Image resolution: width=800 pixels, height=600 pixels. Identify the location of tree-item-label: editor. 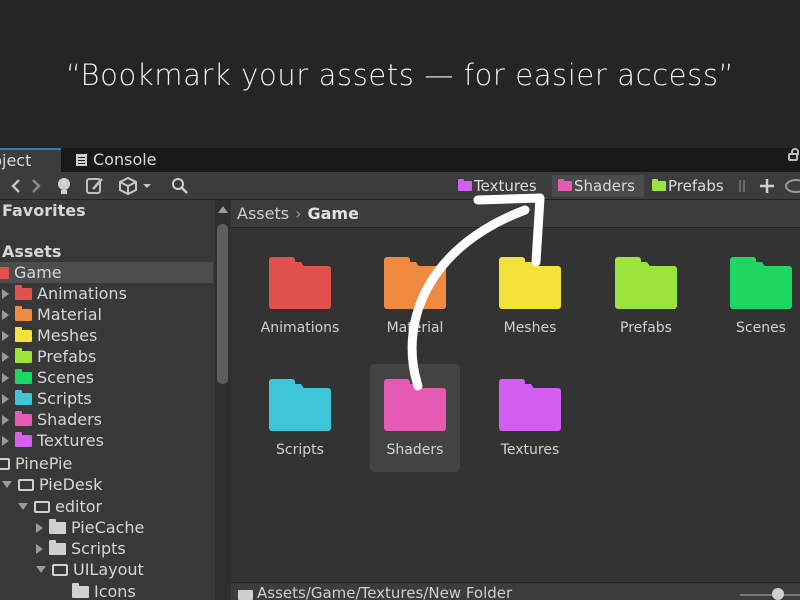
(79, 506).